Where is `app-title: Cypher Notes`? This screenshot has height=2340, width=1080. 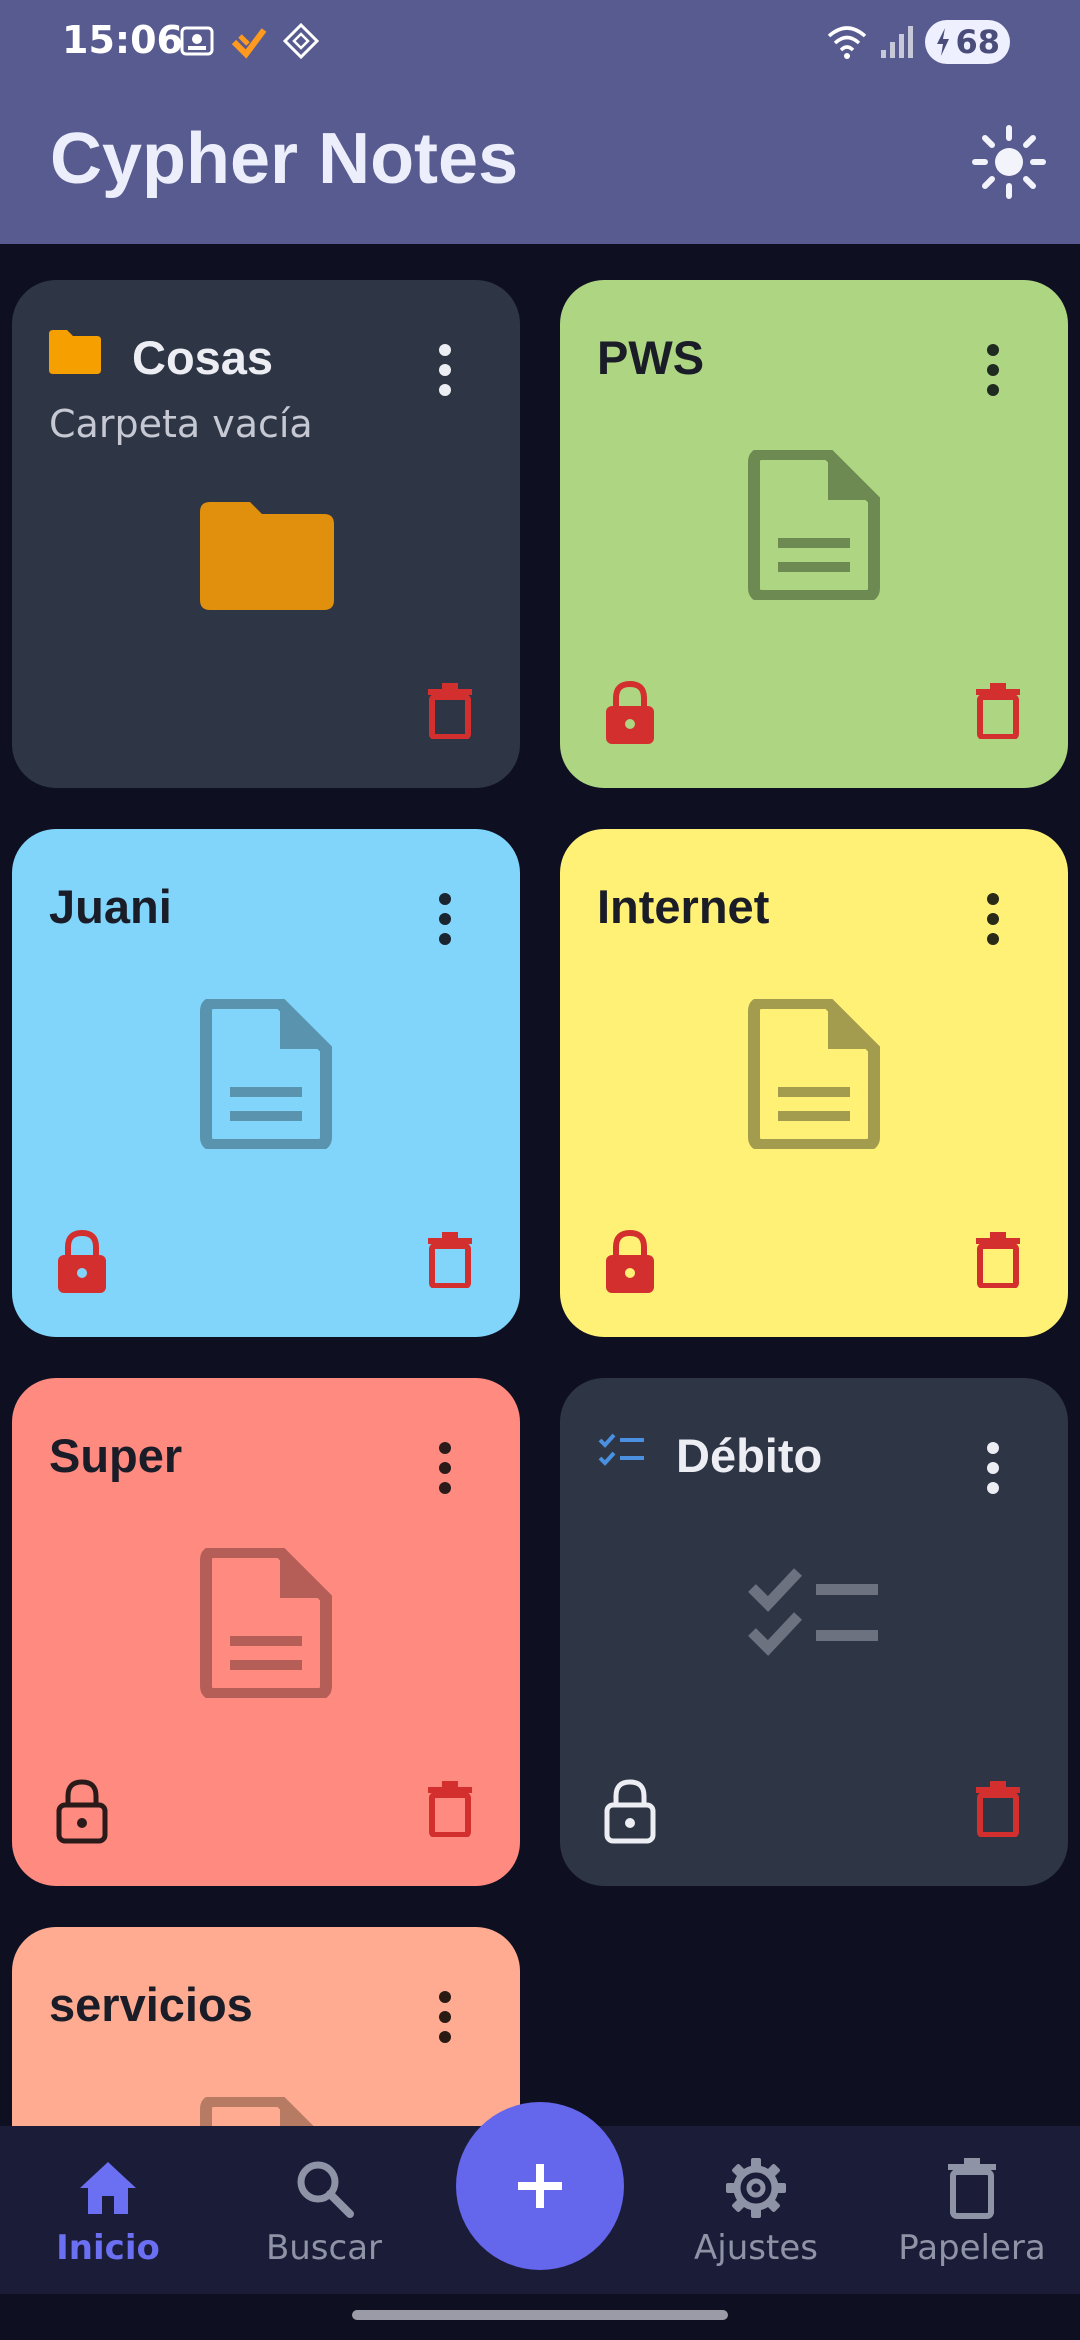
app-title: Cypher Notes is located at coordinates (284, 159).